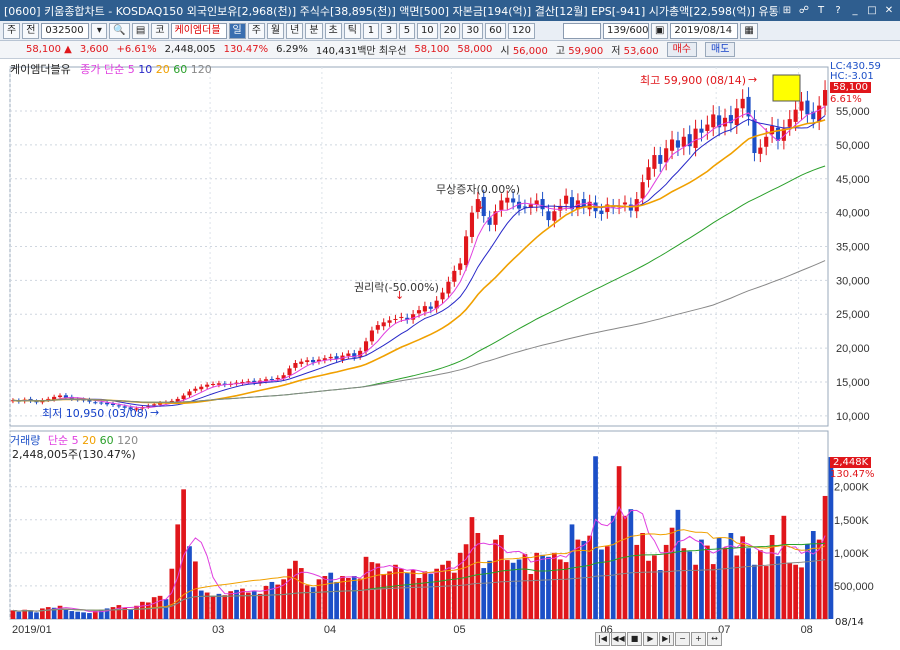  What do you see at coordinates (12, 30) in the screenshot?
I see `market-select: 주` at bounding box center [12, 30].